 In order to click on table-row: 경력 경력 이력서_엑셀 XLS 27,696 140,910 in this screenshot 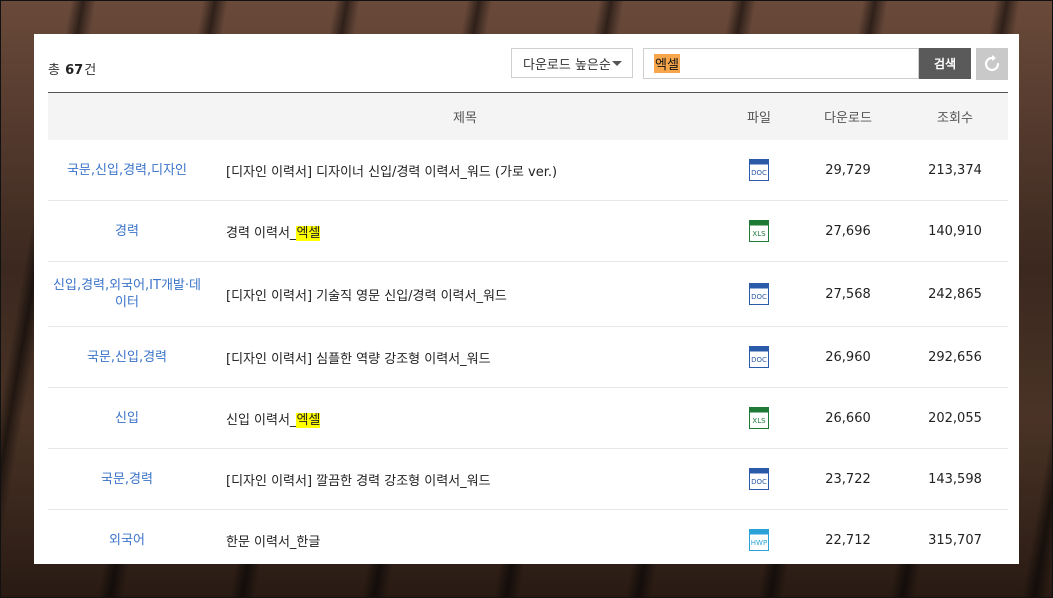, I will do `click(528, 231)`.